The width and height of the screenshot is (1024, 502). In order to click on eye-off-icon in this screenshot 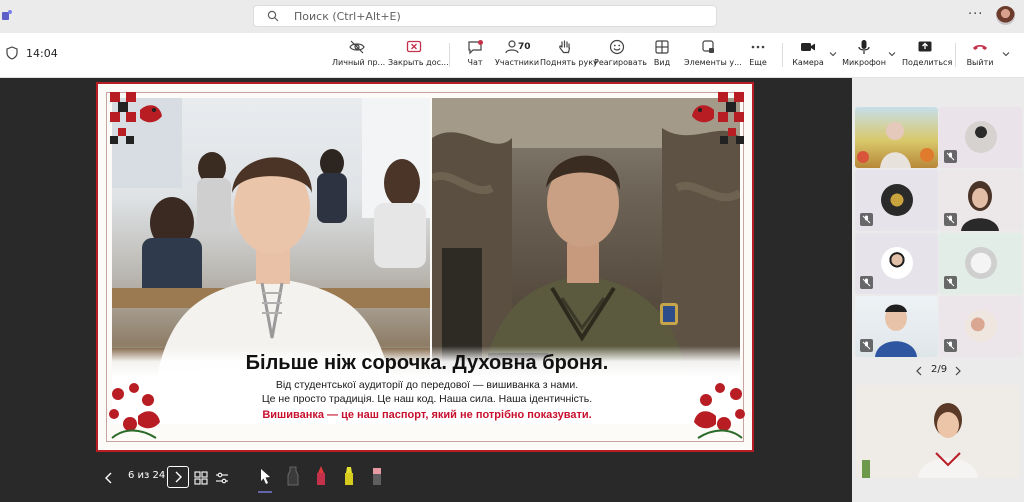, I will do `click(357, 47)`.